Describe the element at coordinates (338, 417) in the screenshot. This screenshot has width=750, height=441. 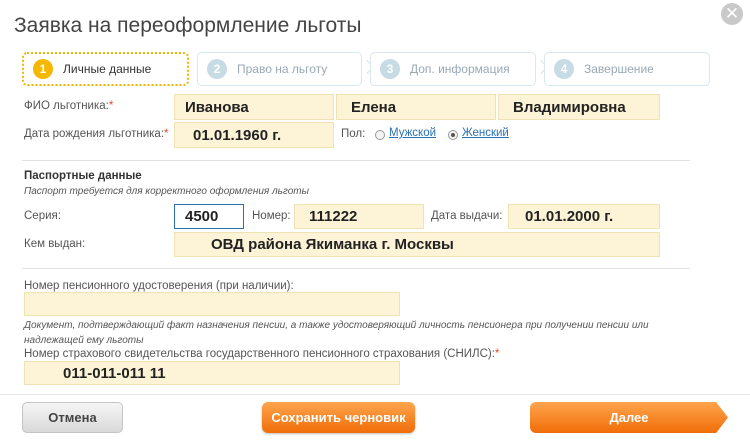
I see `save-draft-button: Сохранить черновик` at that location.